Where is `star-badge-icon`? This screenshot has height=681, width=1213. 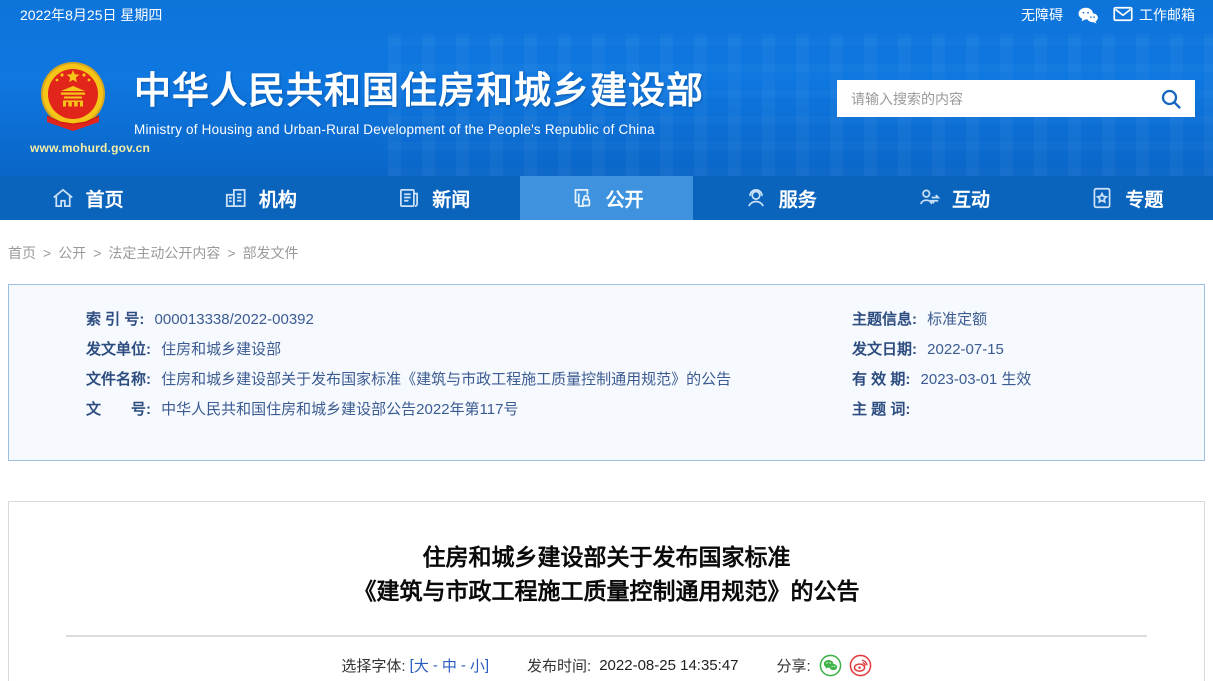 star-badge-icon is located at coordinates (1102, 198).